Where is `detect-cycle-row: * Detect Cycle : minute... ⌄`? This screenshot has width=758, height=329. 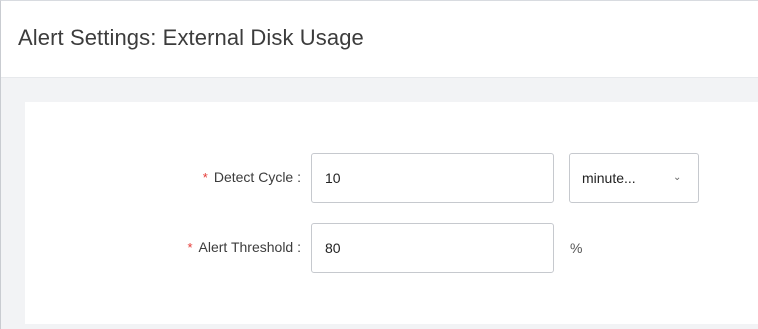
detect-cycle-row: * Detect Cycle : minute... ⌄ is located at coordinates (391, 178).